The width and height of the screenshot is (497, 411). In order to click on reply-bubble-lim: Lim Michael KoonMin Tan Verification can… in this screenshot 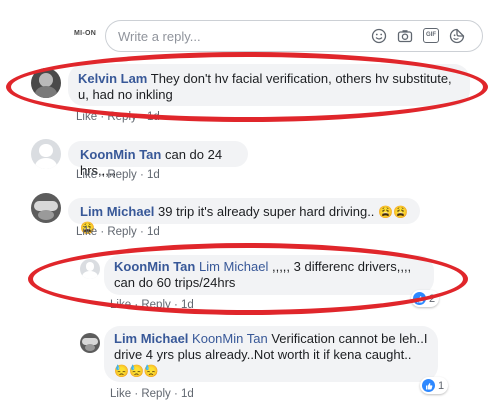, I will do `click(271, 354)`.